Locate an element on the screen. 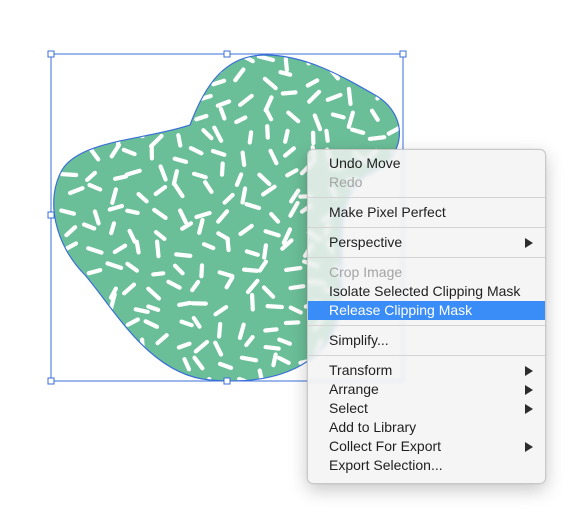  handle-top-left is located at coordinates (51, 54).